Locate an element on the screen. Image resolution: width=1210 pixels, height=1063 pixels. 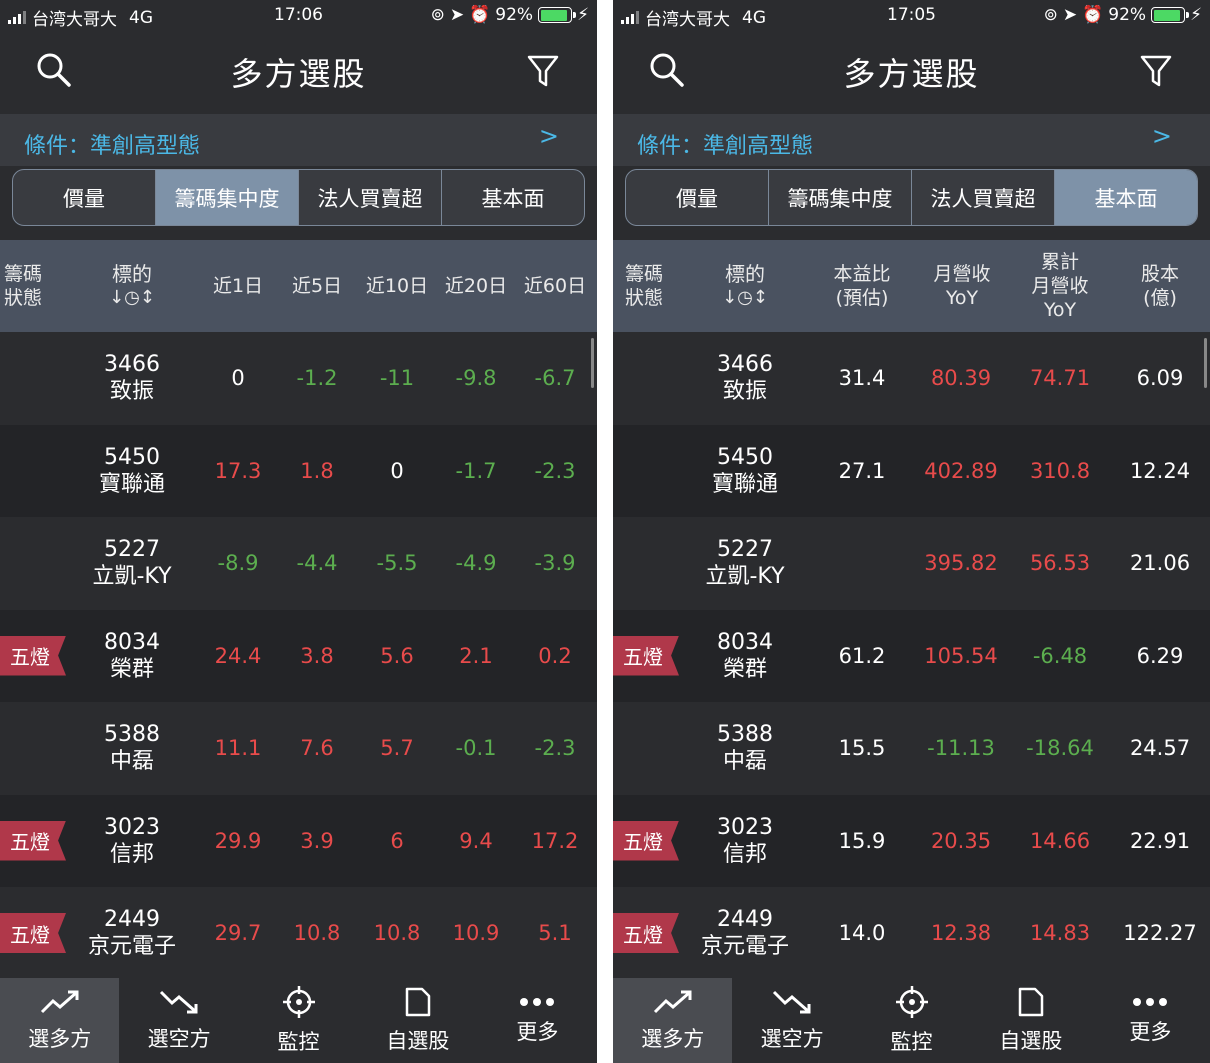
table-cell: 61.2 is located at coordinates (862, 655).